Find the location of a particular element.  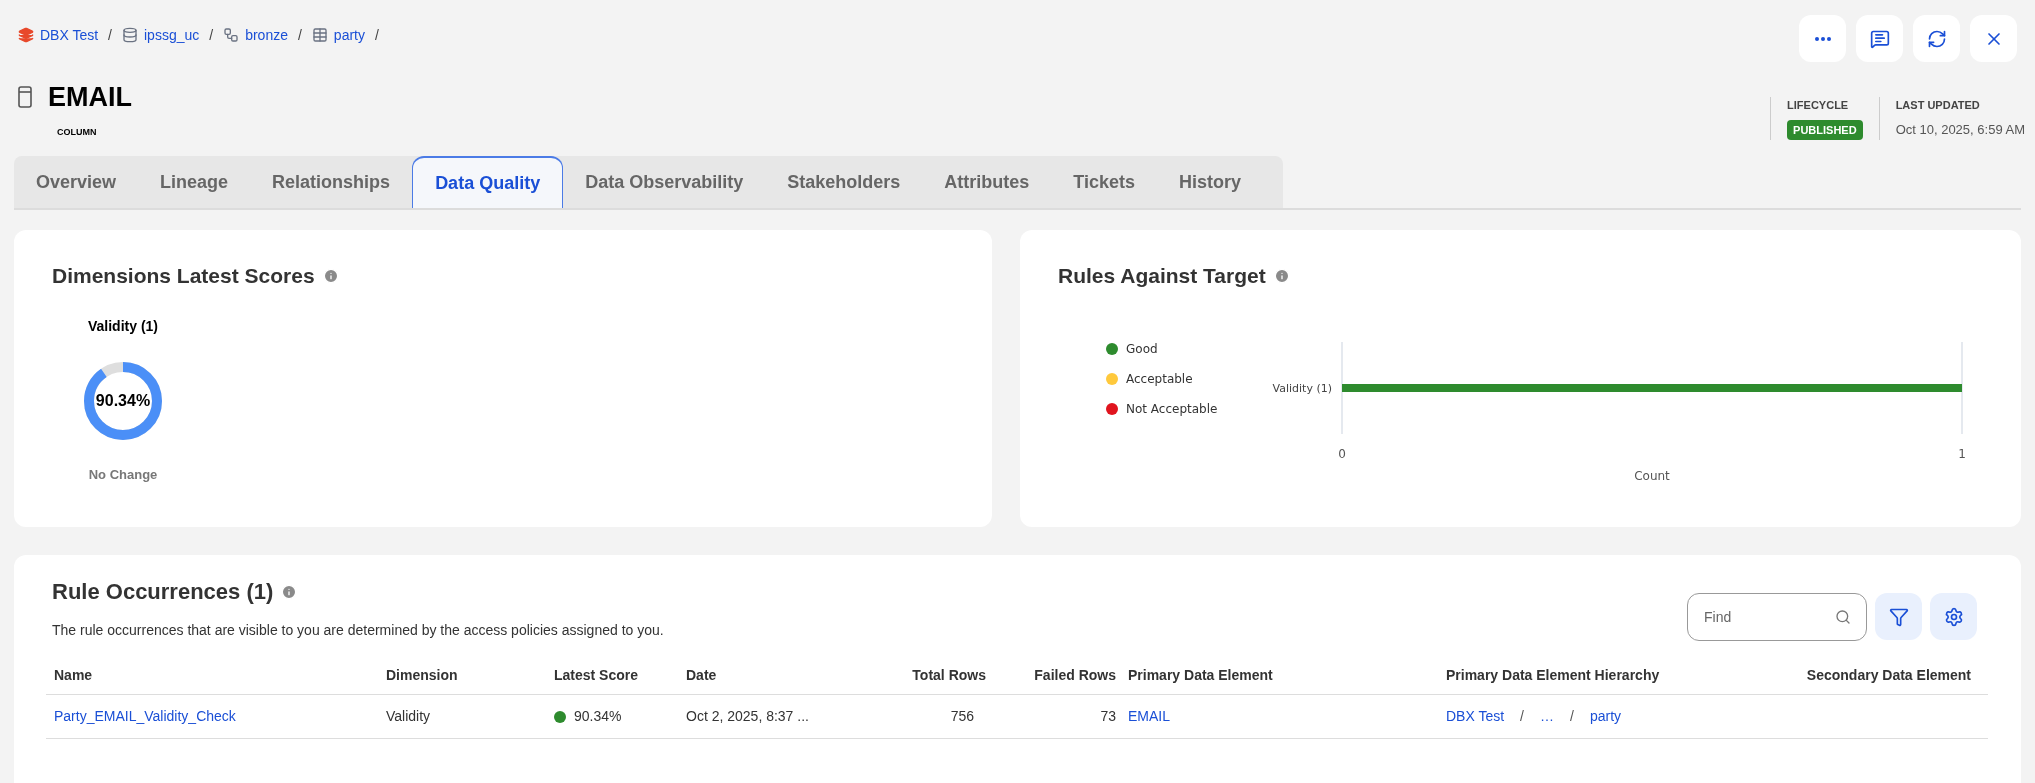

legend-label: Acceptable is located at coordinates (1159, 379).